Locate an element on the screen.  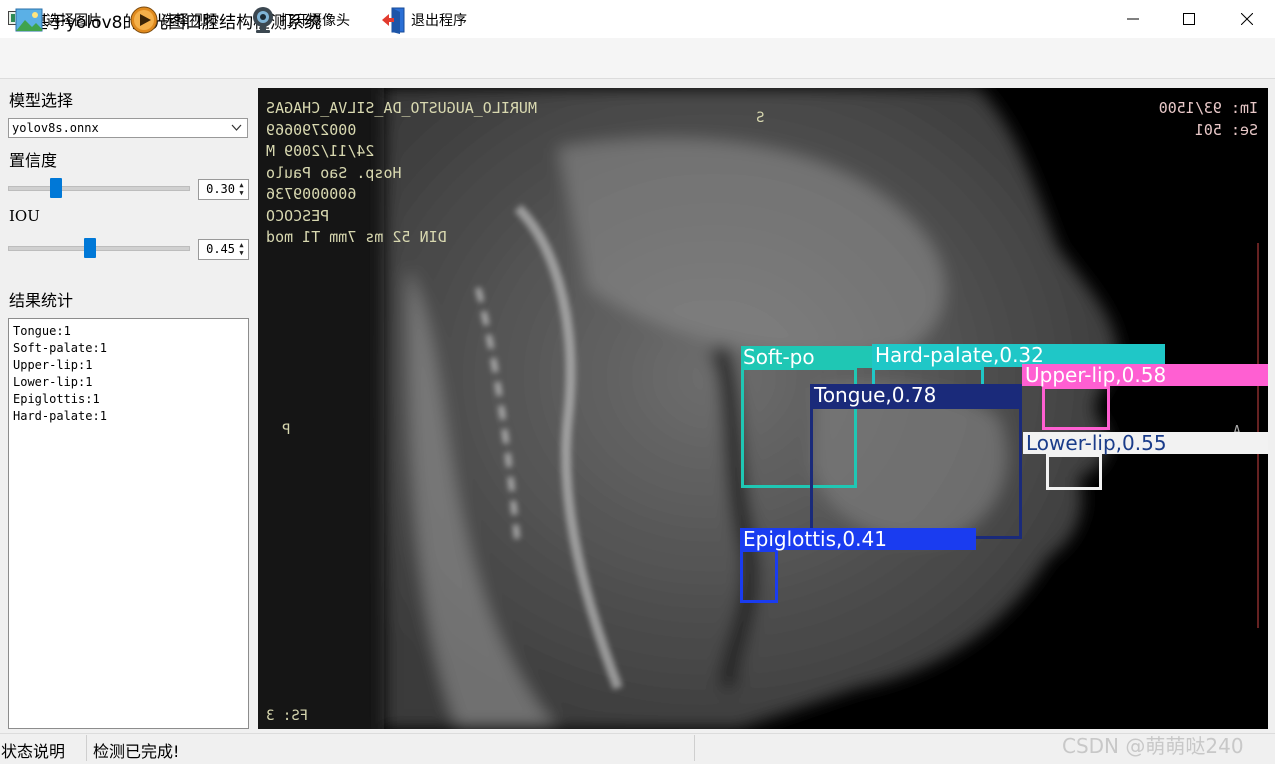
iou-value: 0.45 is located at coordinates (220, 249).